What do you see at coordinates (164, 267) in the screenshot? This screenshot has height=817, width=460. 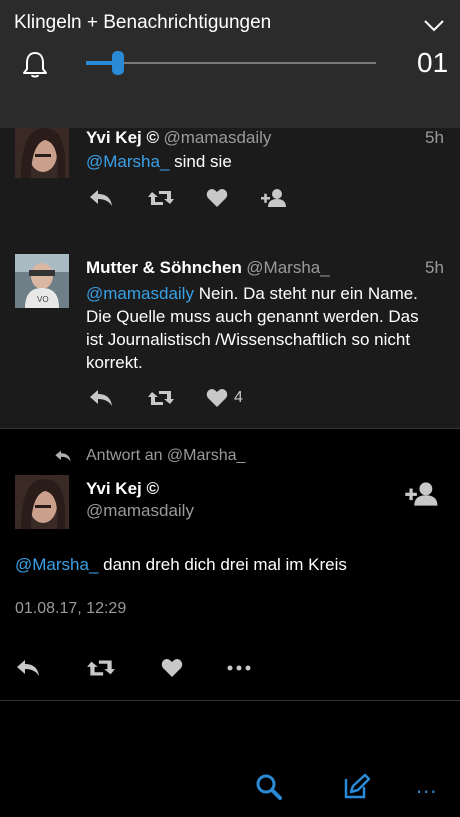 I see `tweet-author: Mutter & Söhnchen` at bounding box center [164, 267].